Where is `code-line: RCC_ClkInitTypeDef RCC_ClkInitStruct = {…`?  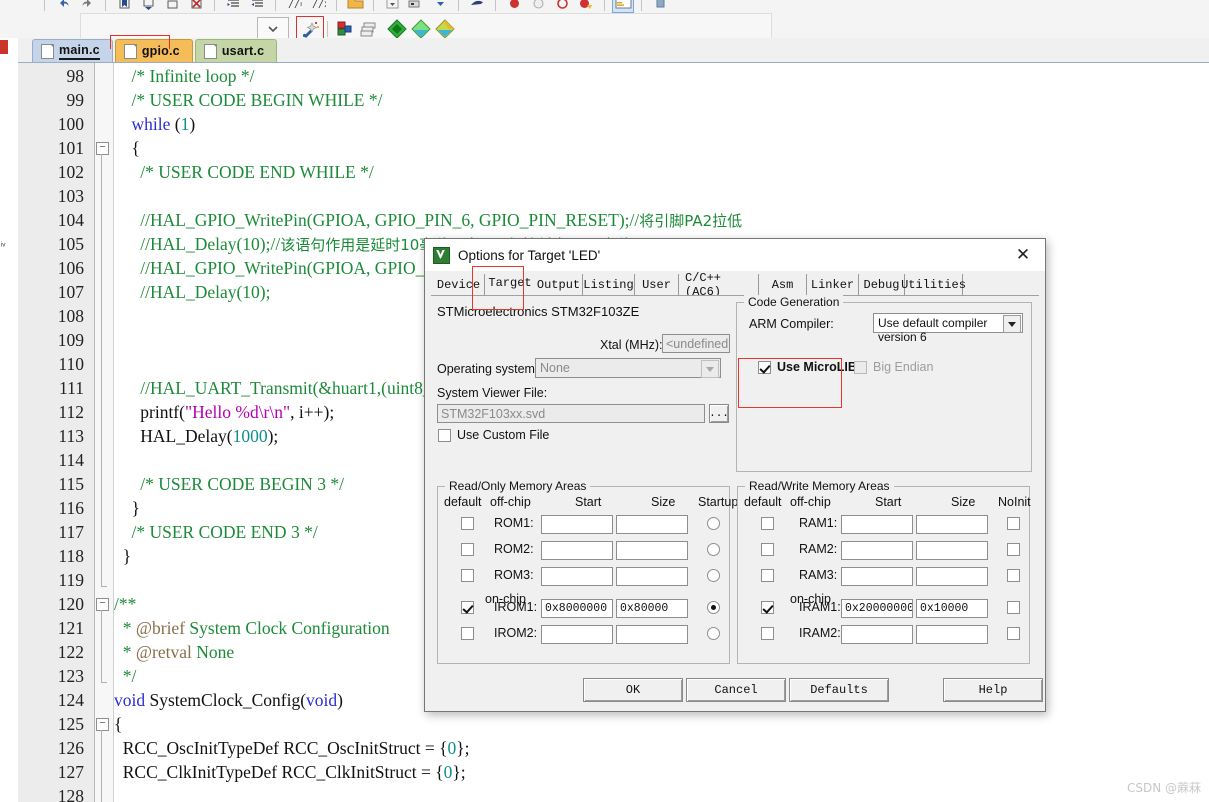
code-line: RCC_ClkInitTypeDef RCC_ClkInitStruct = {… is located at coordinates (290, 772).